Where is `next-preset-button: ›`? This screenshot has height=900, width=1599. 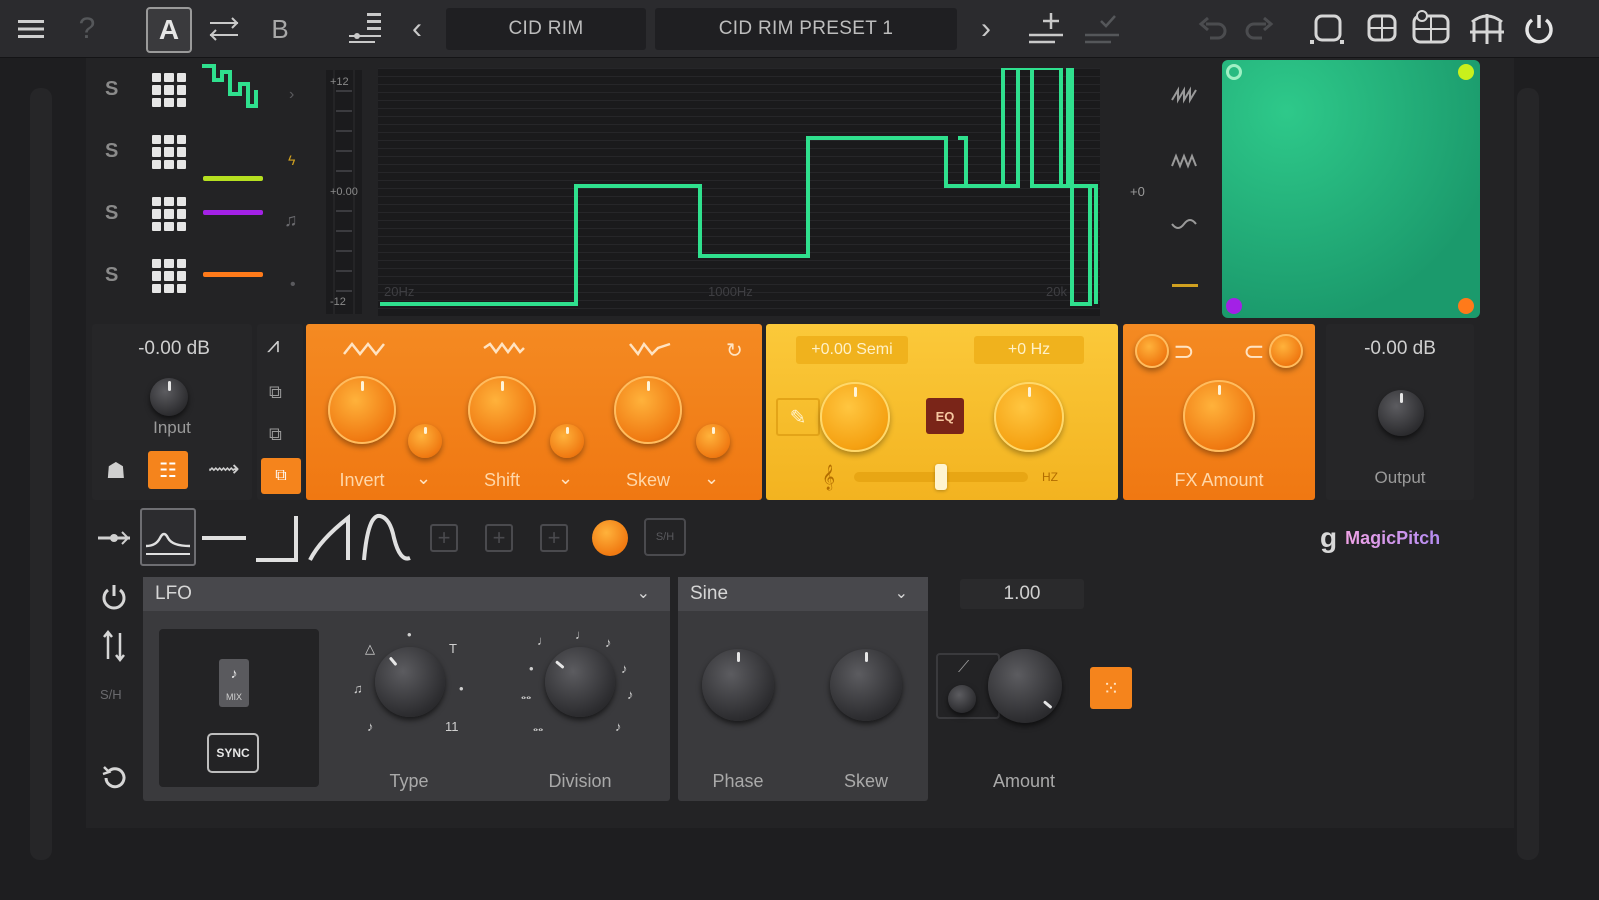 next-preset-button: › is located at coordinates (986, 29).